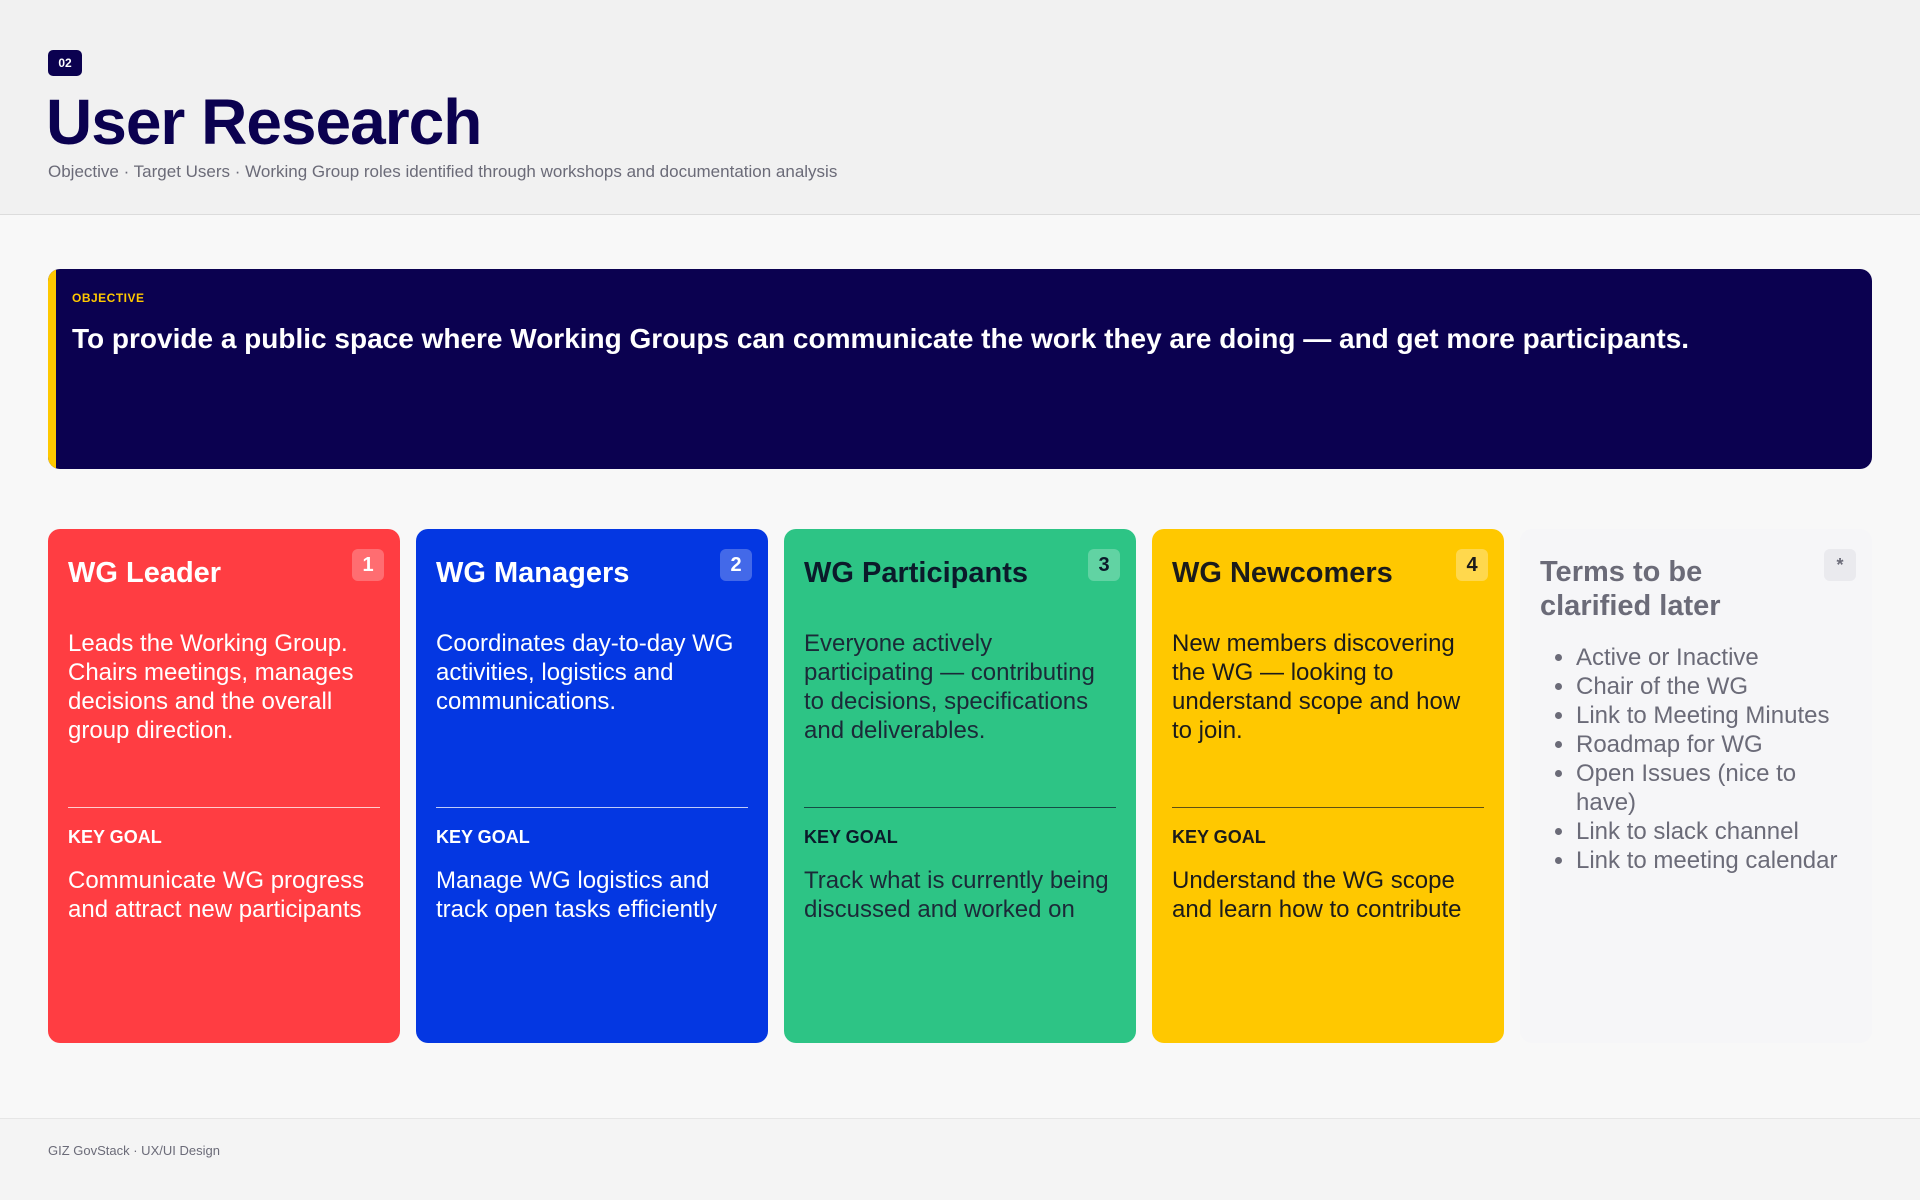 The height and width of the screenshot is (1200, 1920). Describe the element at coordinates (1714, 744) in the screenshot. I see `terms-list-item: Roadmap for WG` at that location.